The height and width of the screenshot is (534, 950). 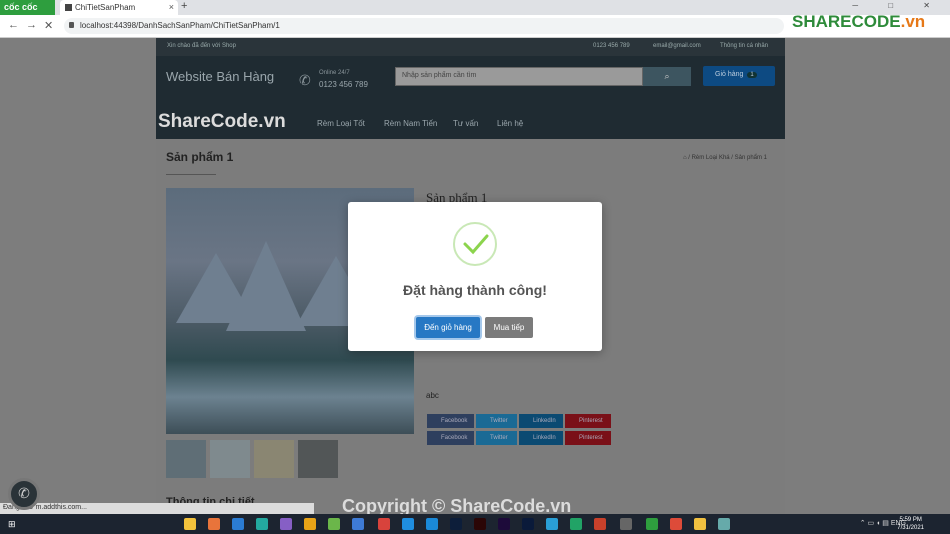 I want to click on search-button: ⌕, so click(x=667, y=76).